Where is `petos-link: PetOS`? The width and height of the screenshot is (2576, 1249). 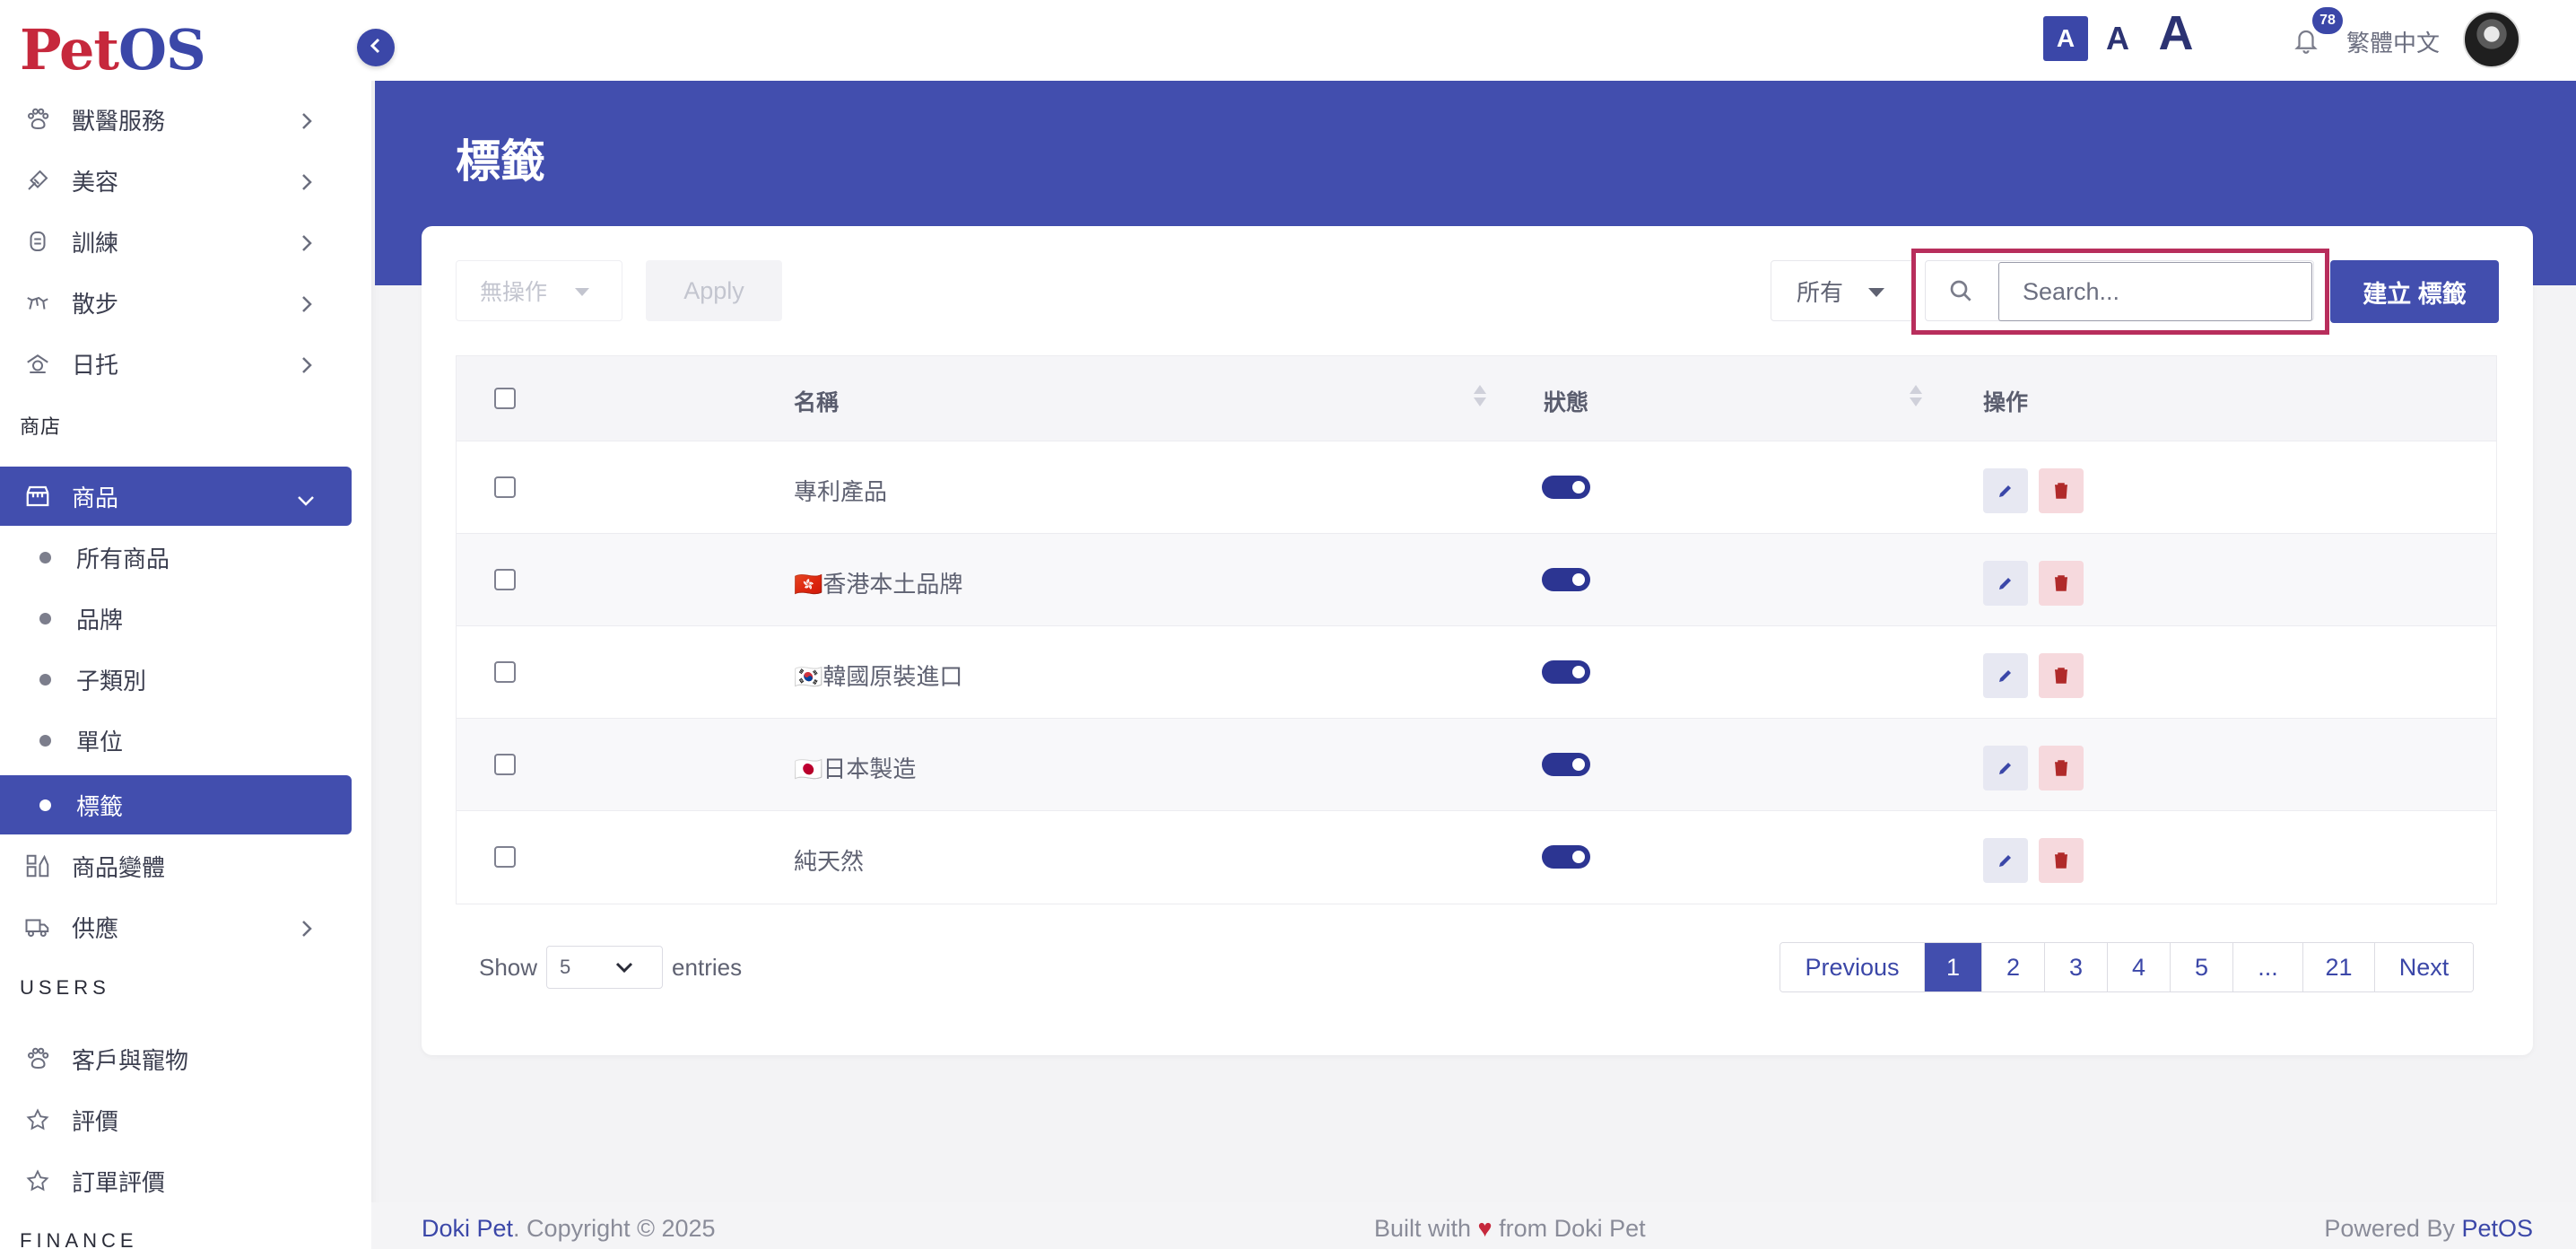 petos-link: PetOS is located at coordinates (2497, 1229).